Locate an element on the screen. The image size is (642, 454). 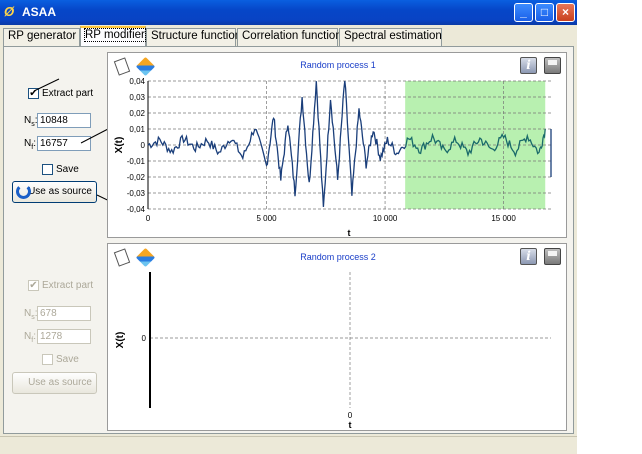
window-title: ASAA is located at coordinates (39, 12).